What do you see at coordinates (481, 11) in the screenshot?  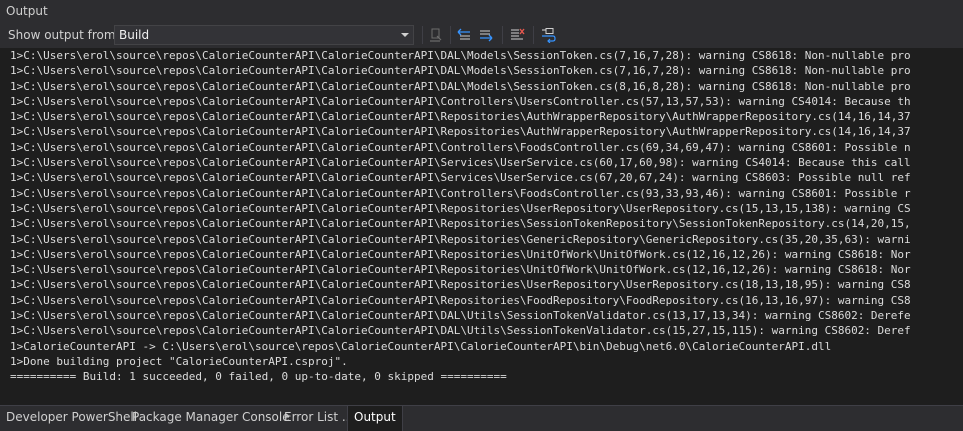 I see `panel-title-bar: Output` at bounding box center [481, 11].